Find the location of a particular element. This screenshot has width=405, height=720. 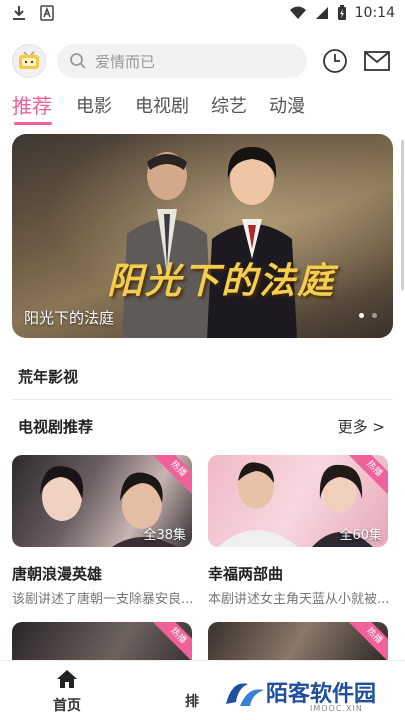

bilibili-tv-icon is located at coordinates (29, 60).